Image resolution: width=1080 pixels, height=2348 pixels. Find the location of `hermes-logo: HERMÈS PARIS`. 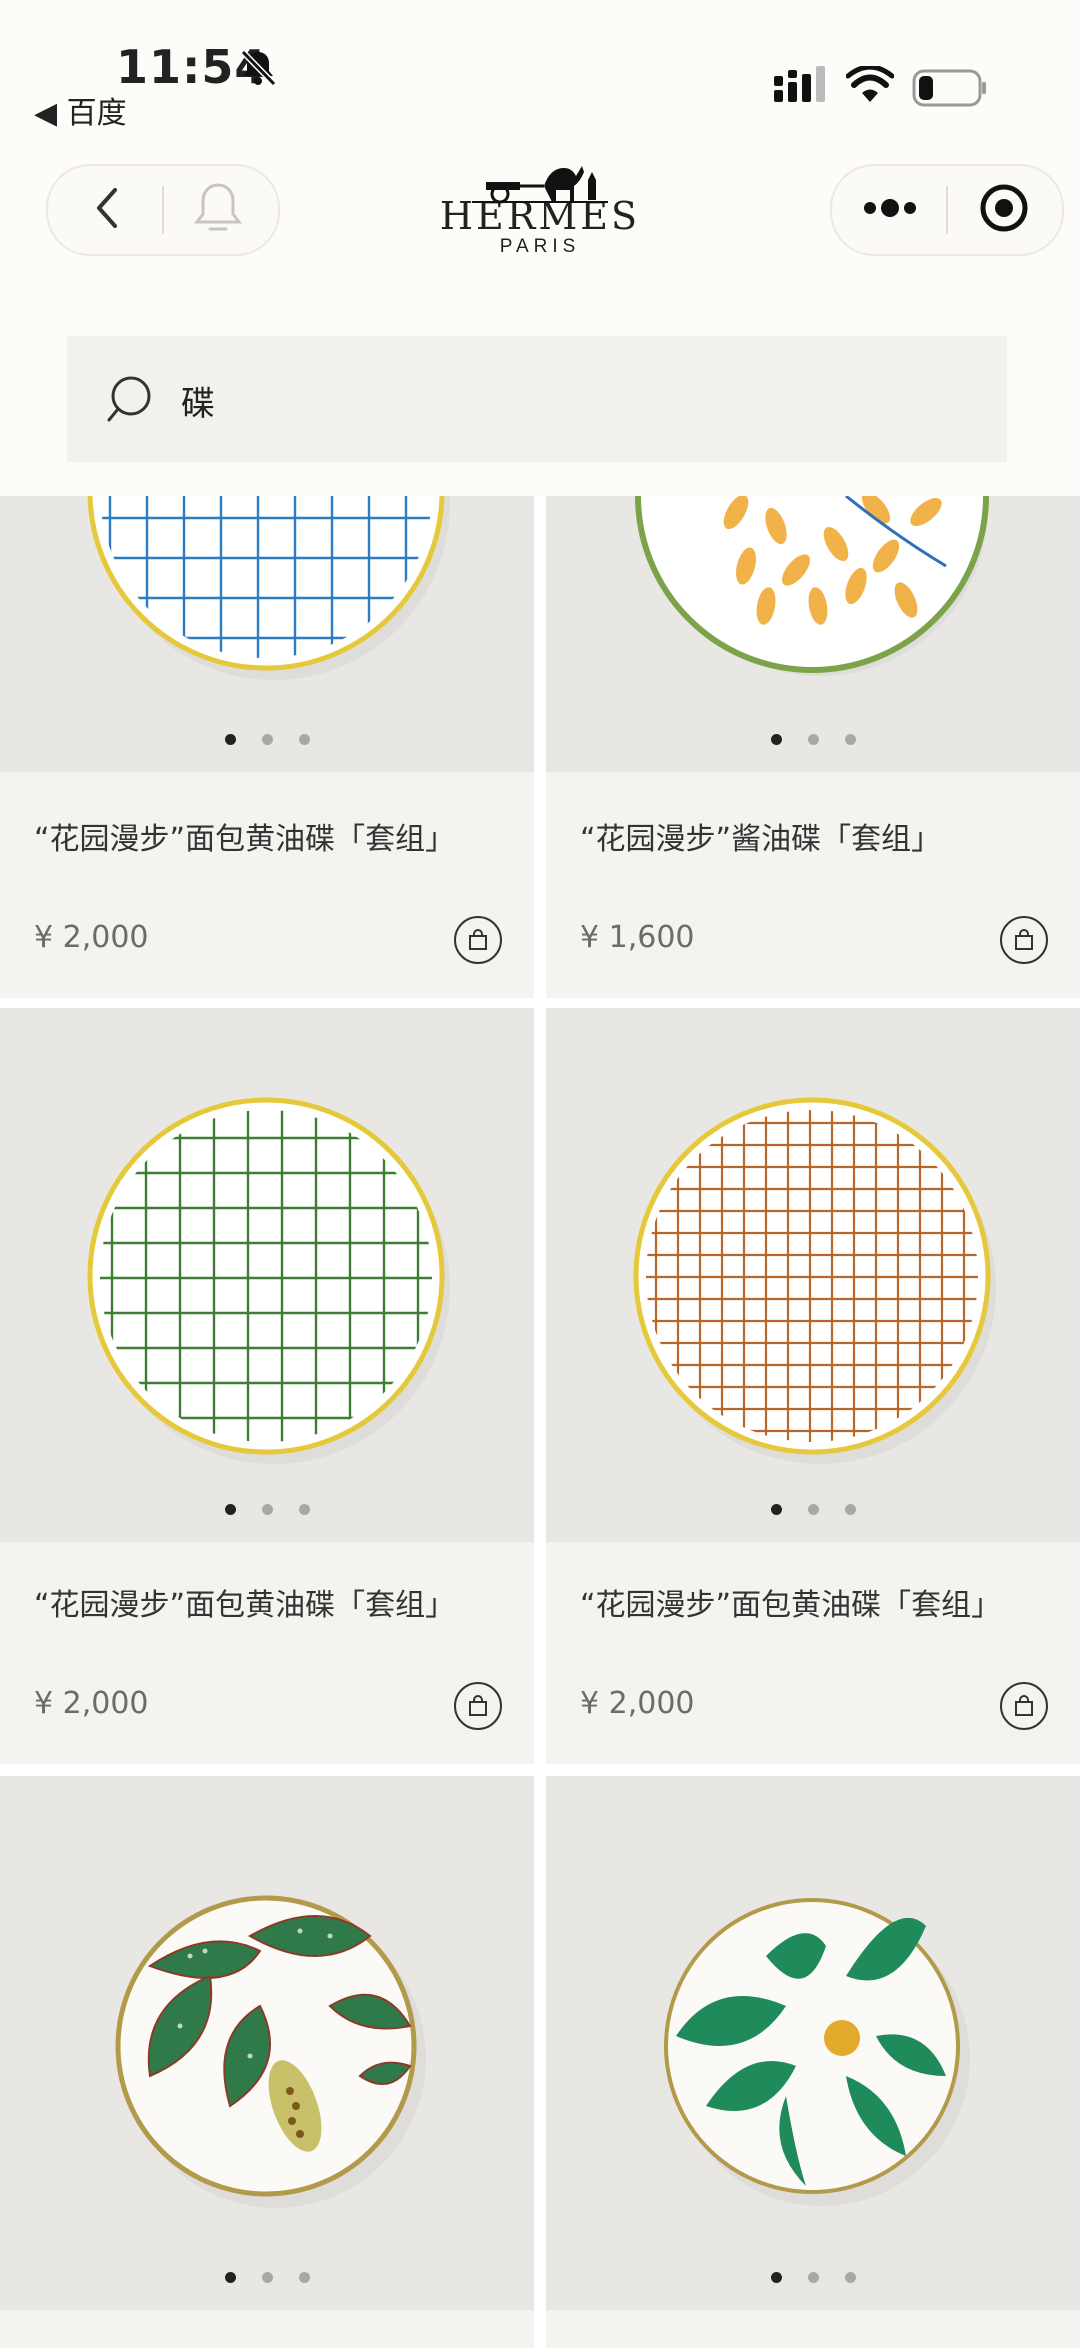

hermes-logo: HERMÈS PARIS is located at coordinates (540, 213).